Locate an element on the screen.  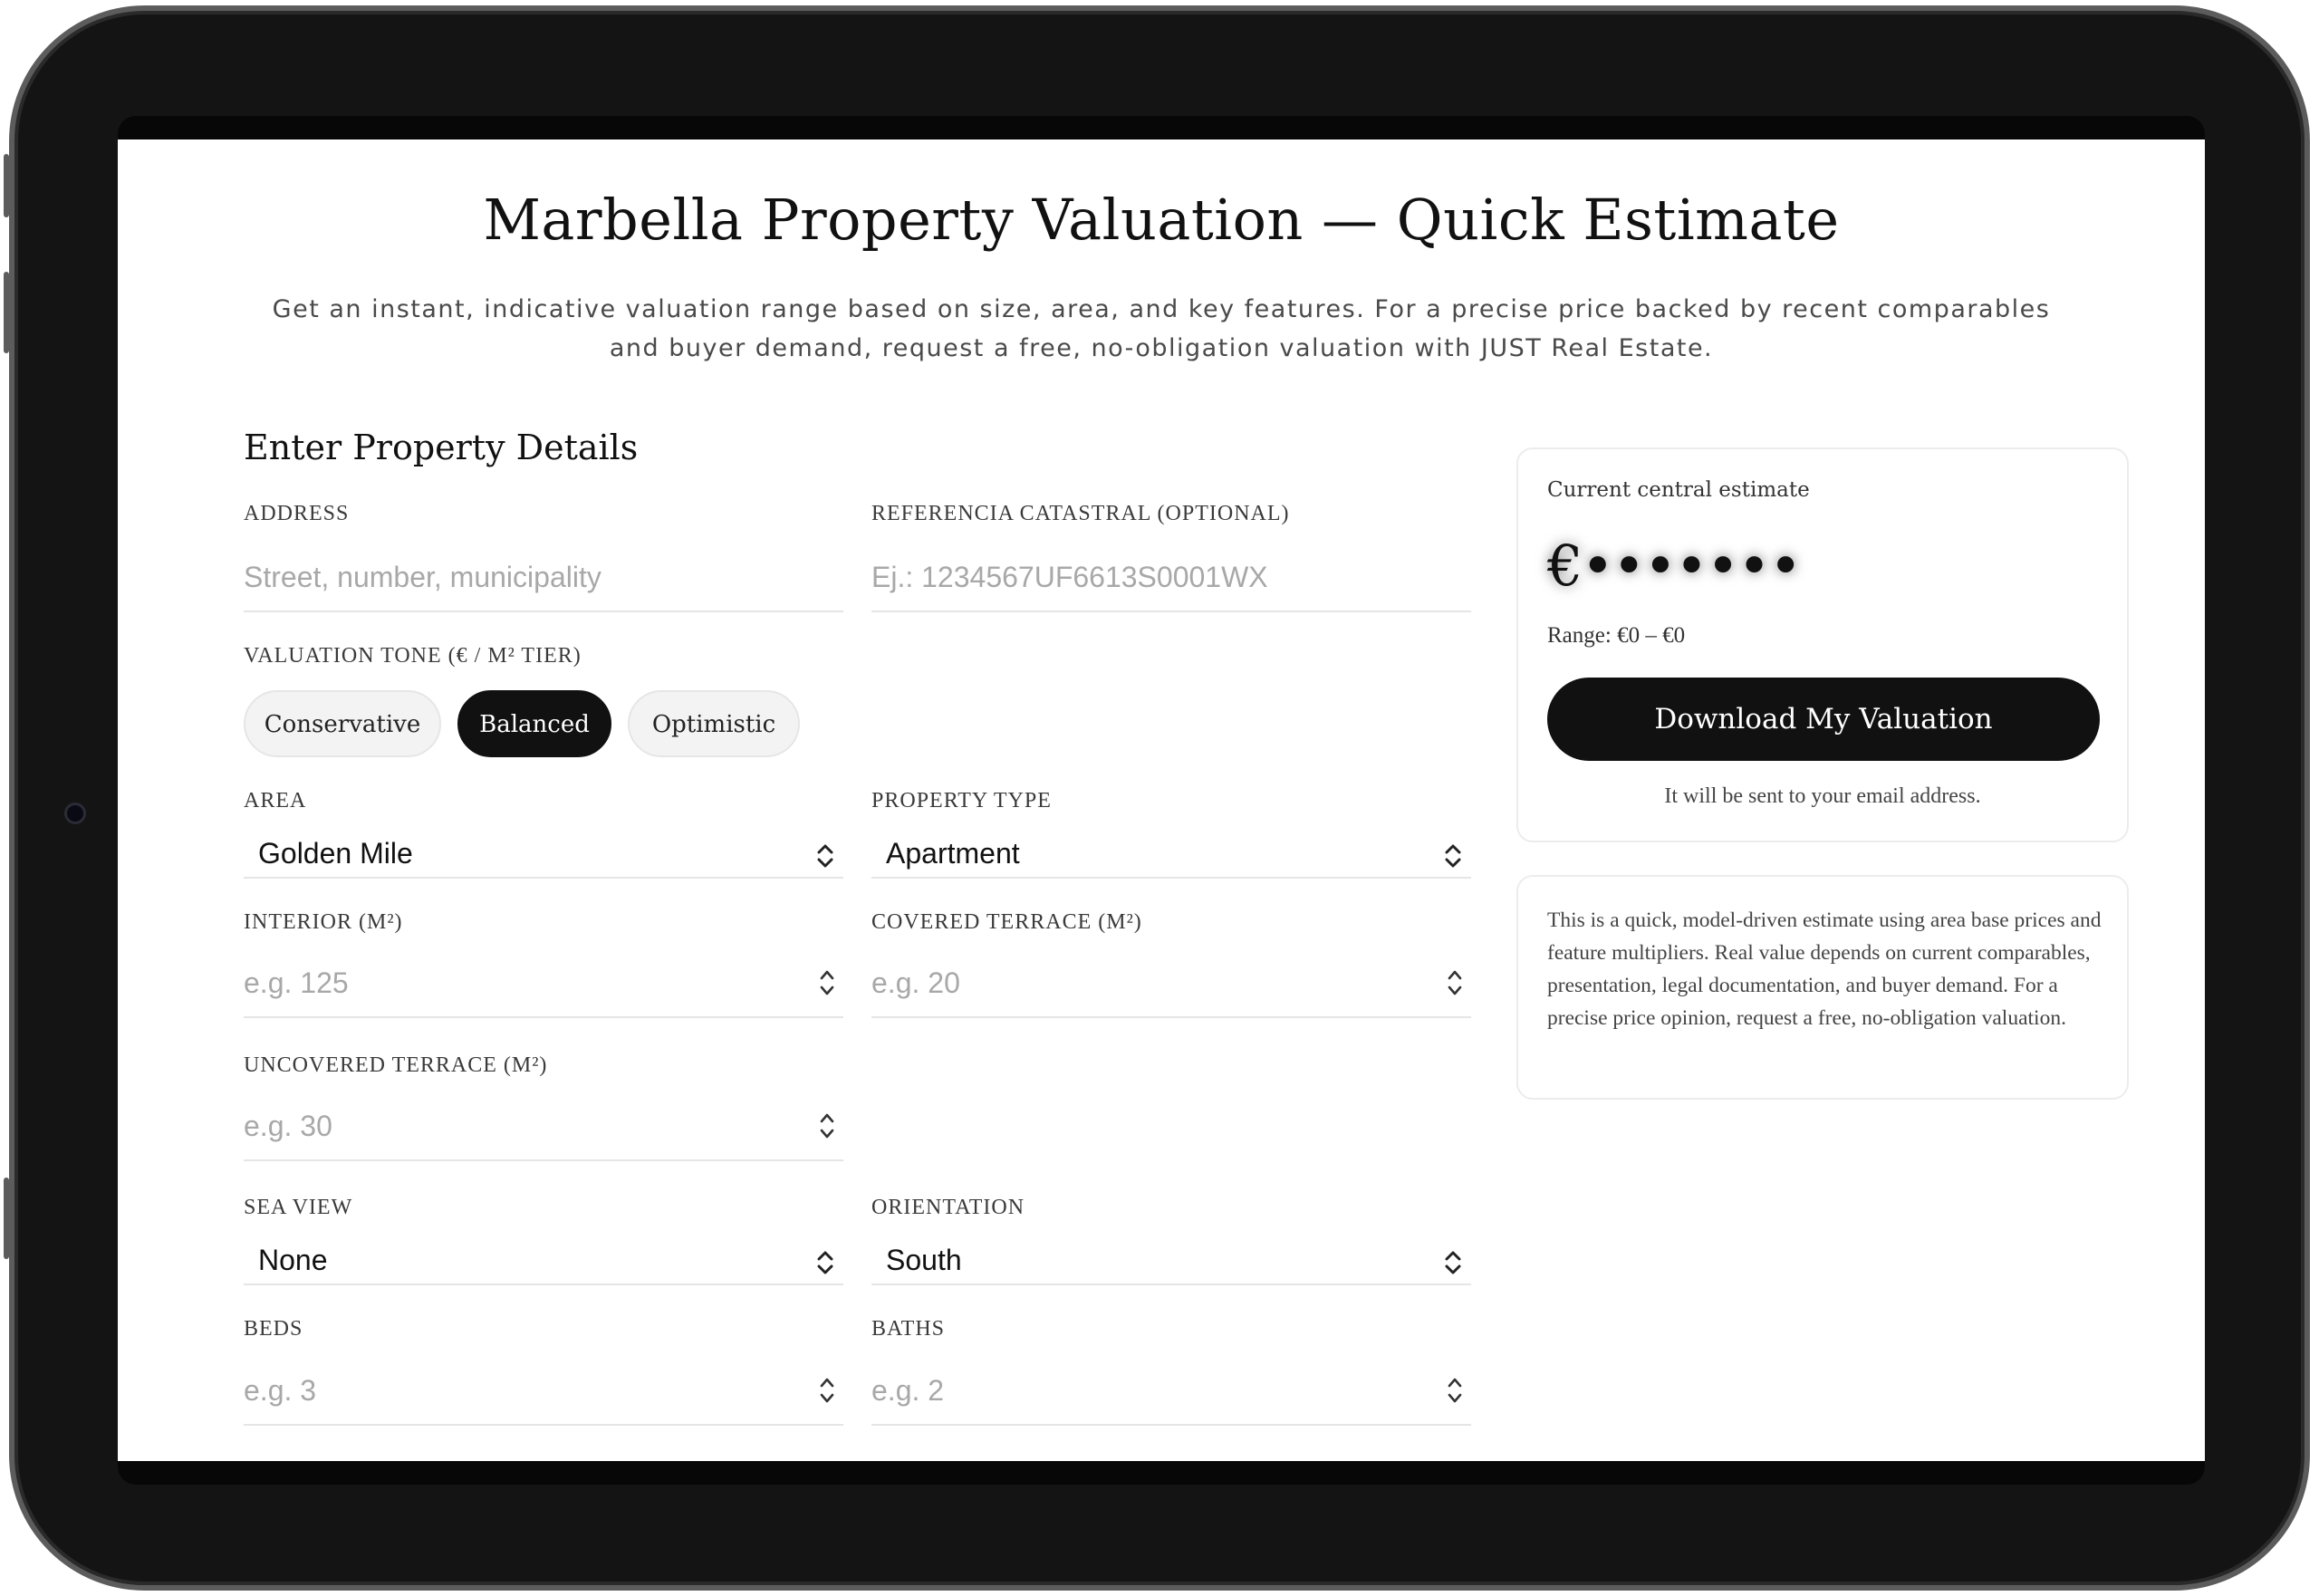
interior-field is located at coordinates (543, 986).